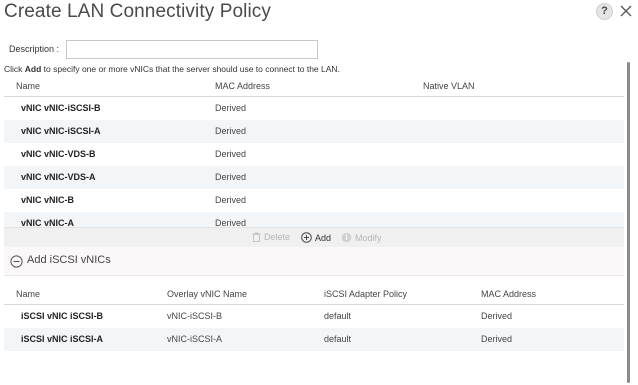 Image resolution: width=638 pixels, height=385 pixels. I want to click on modify-label: Modify, so click(368, 237).